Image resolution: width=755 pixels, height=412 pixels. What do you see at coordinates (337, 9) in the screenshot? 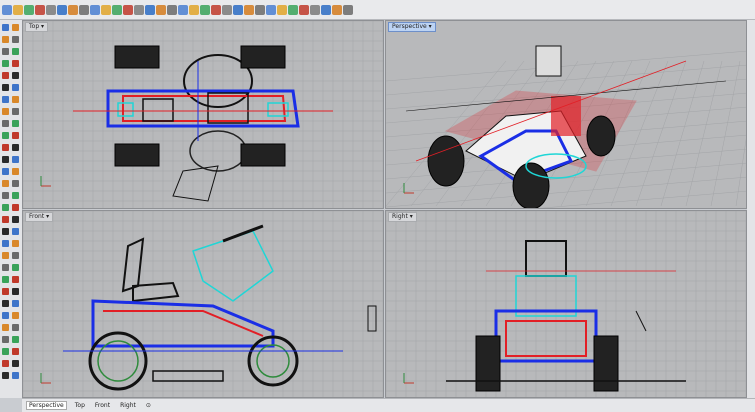
I see `material-icon` at bounding box center [337, 9].